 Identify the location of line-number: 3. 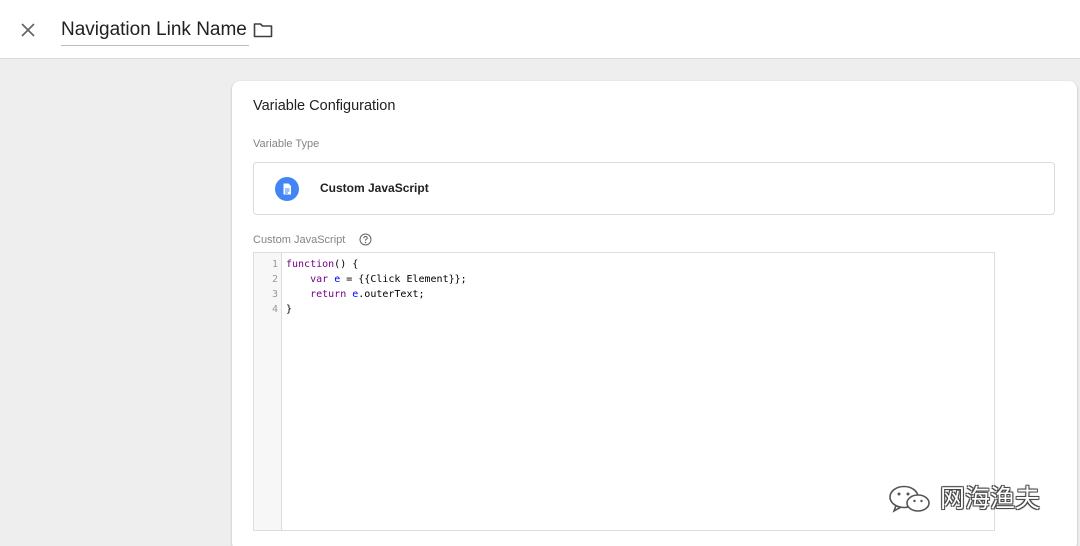
(274, 294).